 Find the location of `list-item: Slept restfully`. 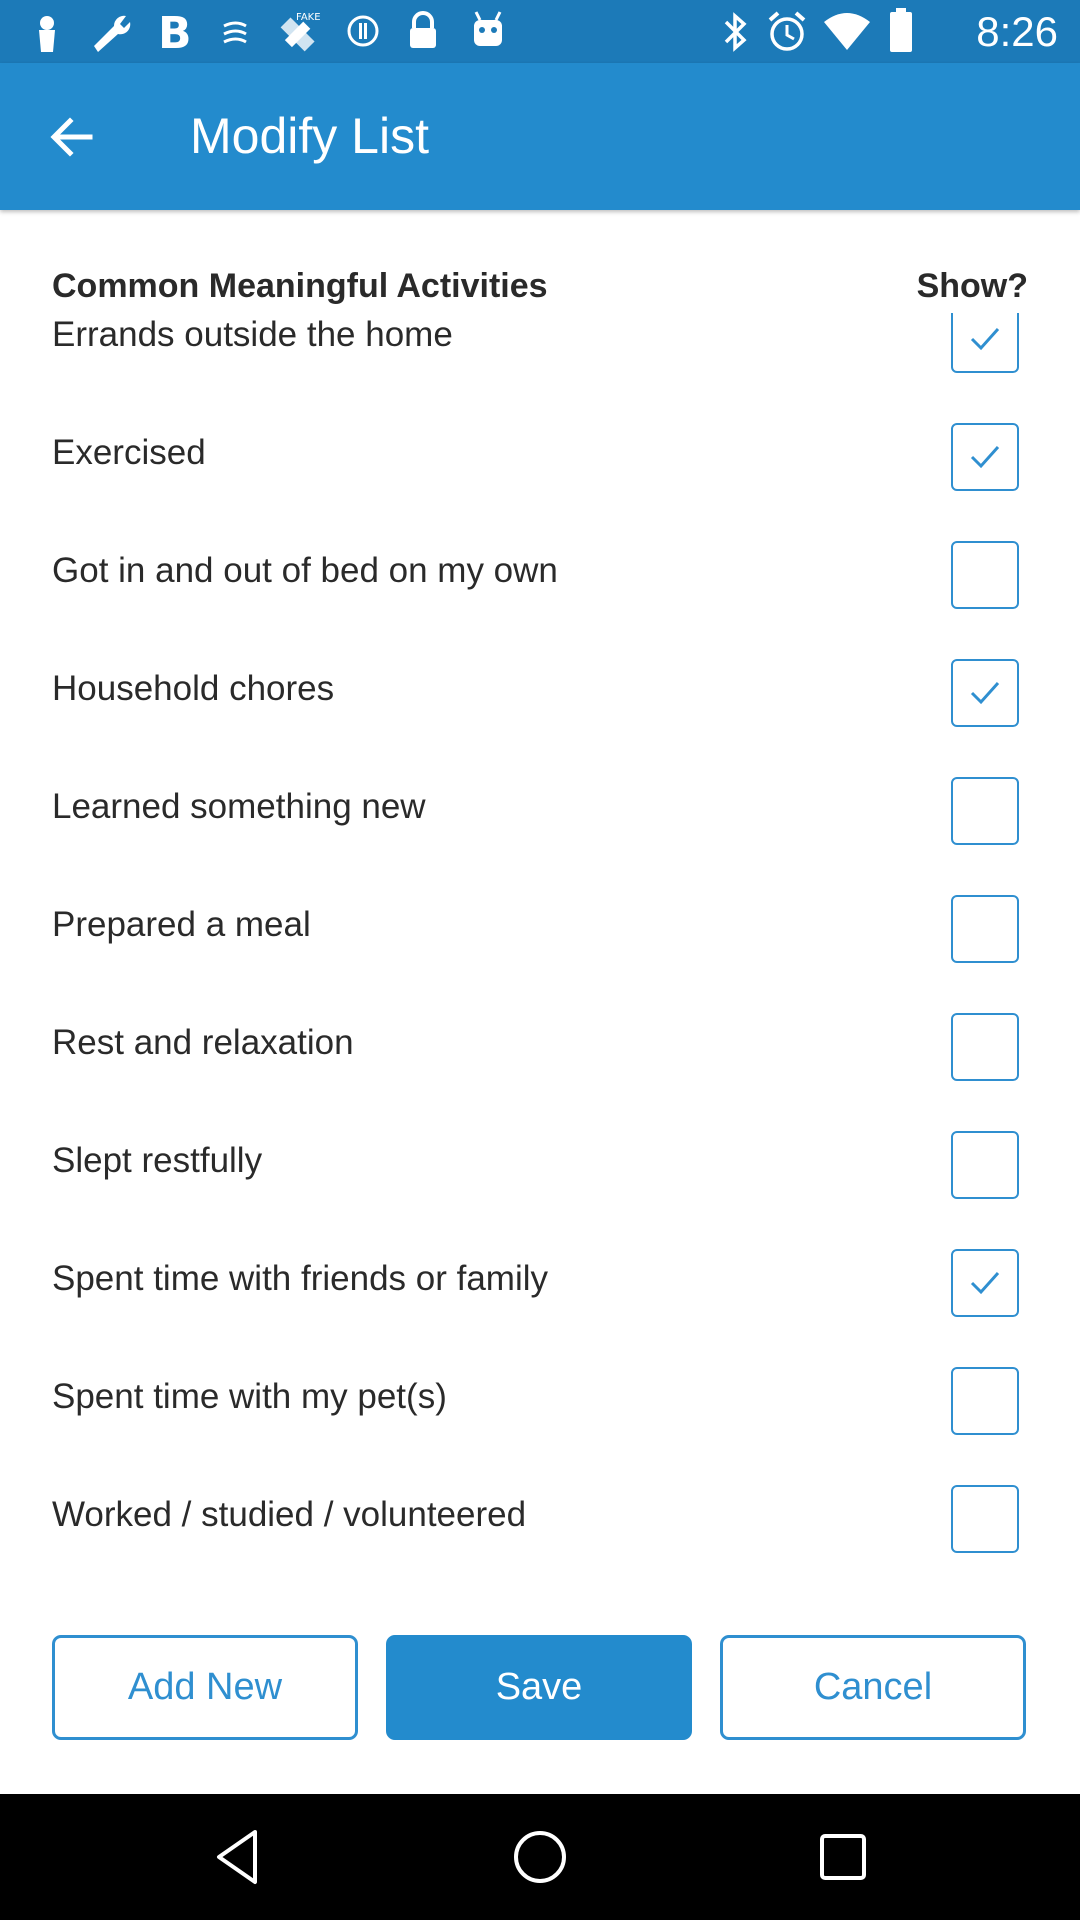

list-item: Slept restfully is located at coordinates (540, 1166).